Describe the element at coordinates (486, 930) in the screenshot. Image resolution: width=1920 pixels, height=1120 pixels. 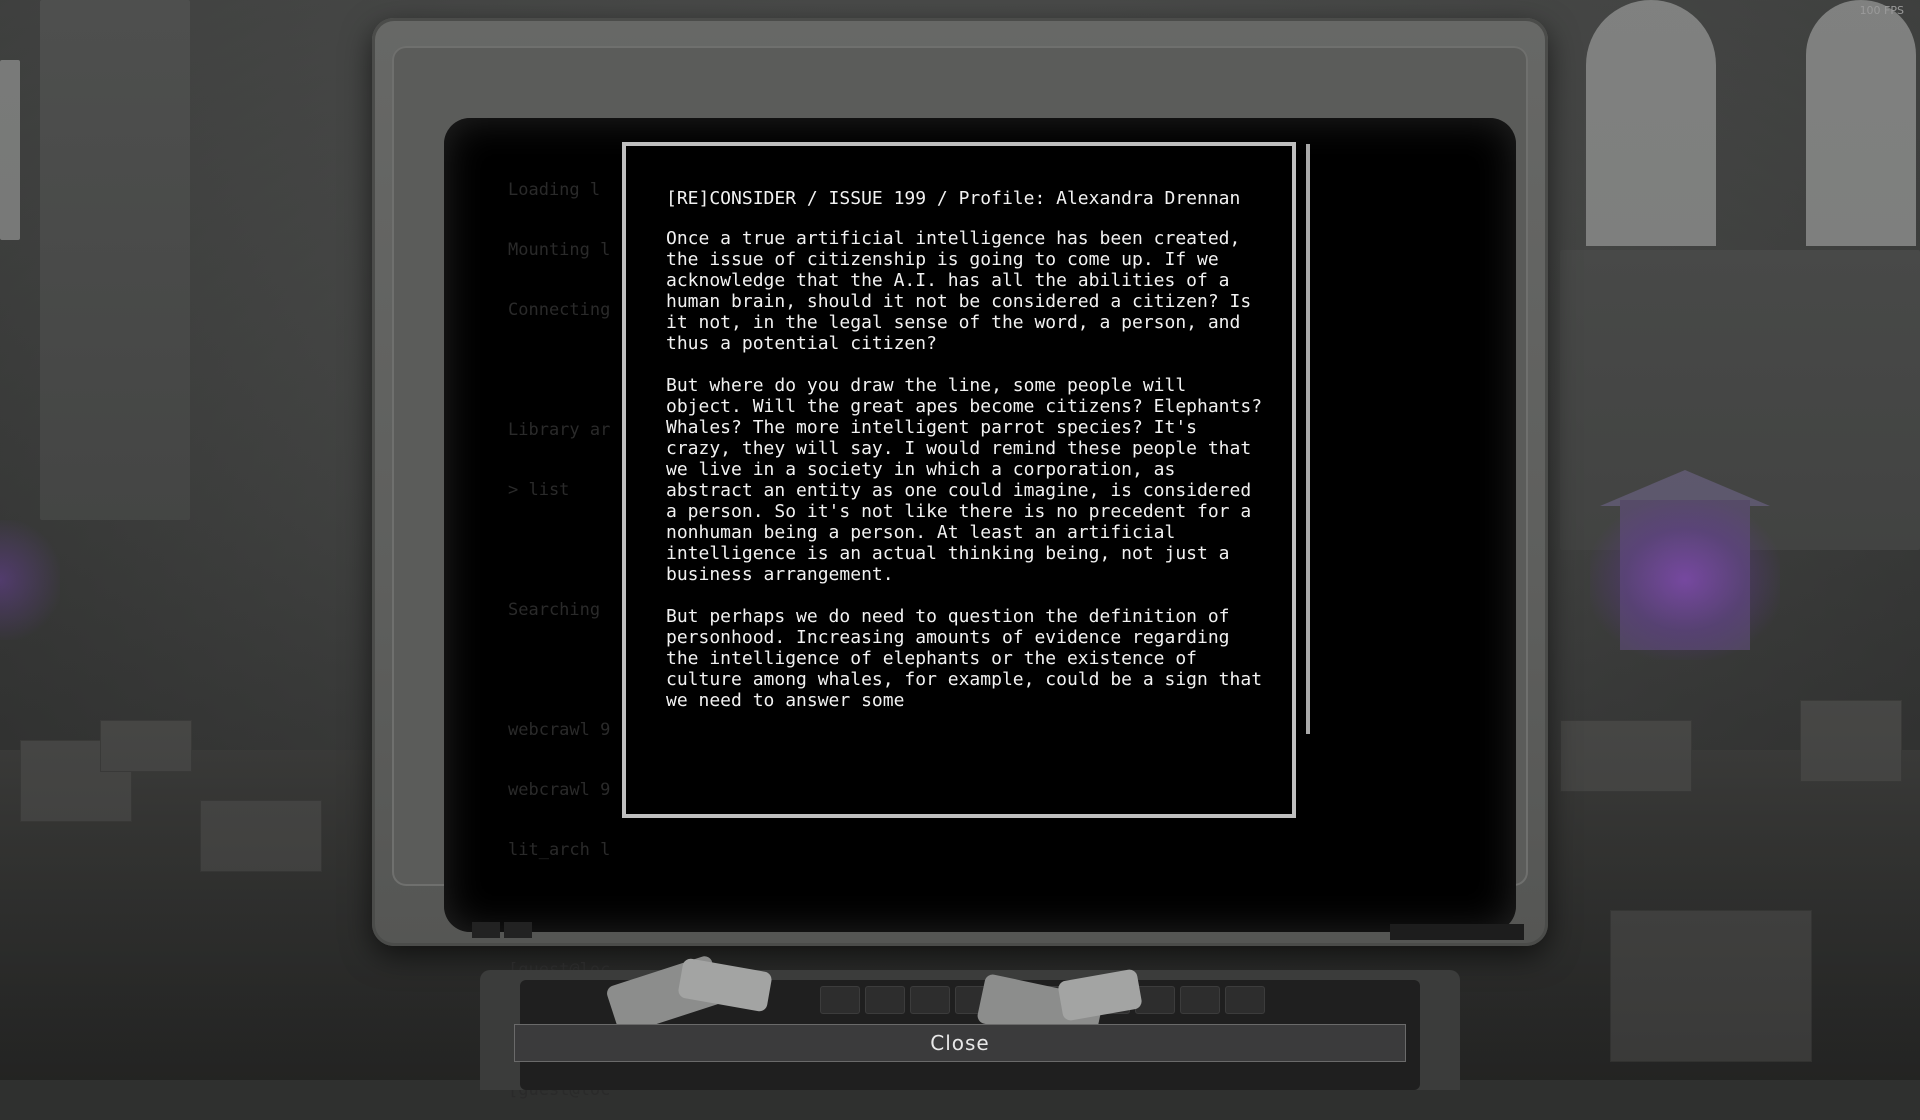
I see `monitor-button` at that location.